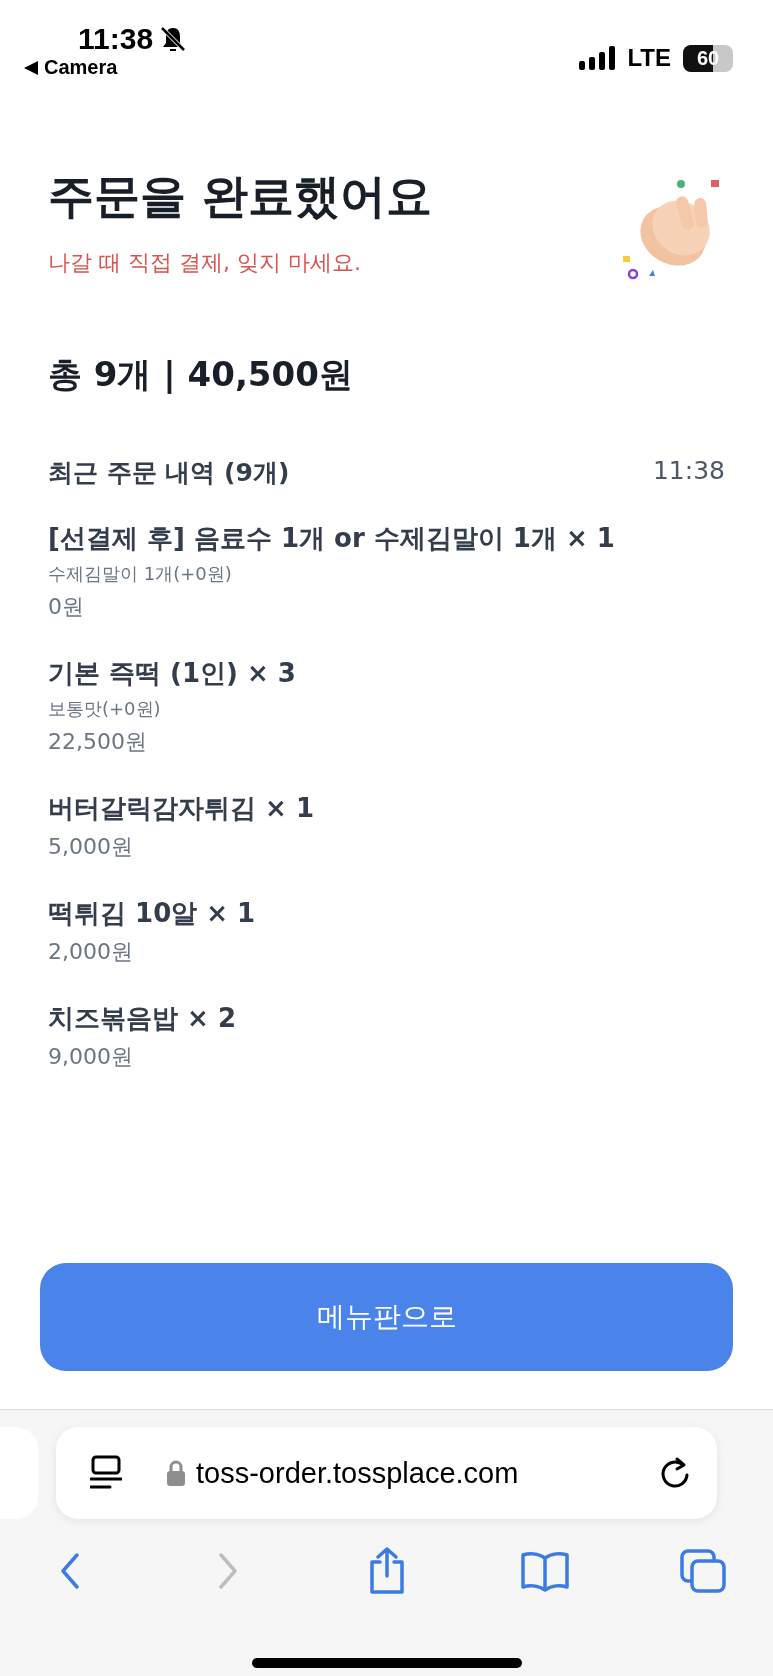 Image resolution: width=773 pixels, height=1676 pixels. What do you see at coordinates (201, 374) in the screenshot?
I see `order-total: 총 9개 | 40,500원` at bounding box center [201, 374].